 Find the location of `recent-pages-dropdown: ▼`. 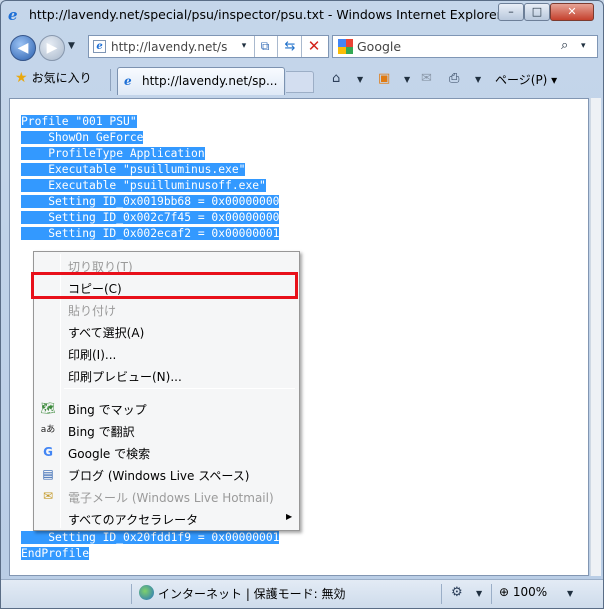

recent-pages-dropdown: ▼ is located at coordinates (71, 46).